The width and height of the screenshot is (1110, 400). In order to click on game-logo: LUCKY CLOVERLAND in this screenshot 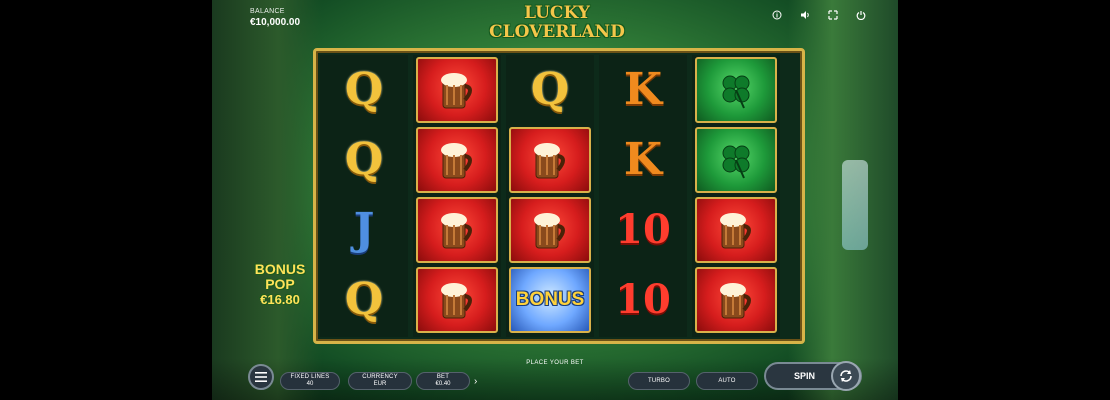, I will do `click(557, 27)`.